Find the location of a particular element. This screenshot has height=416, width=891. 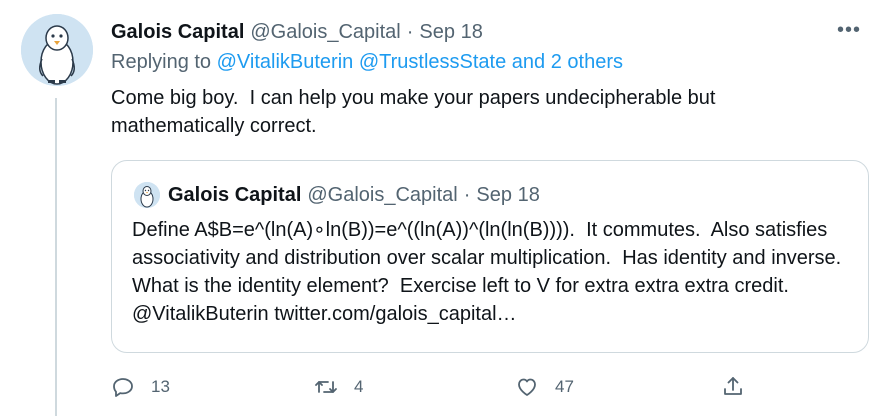

reply-icon is located at coordinates (123, 387).